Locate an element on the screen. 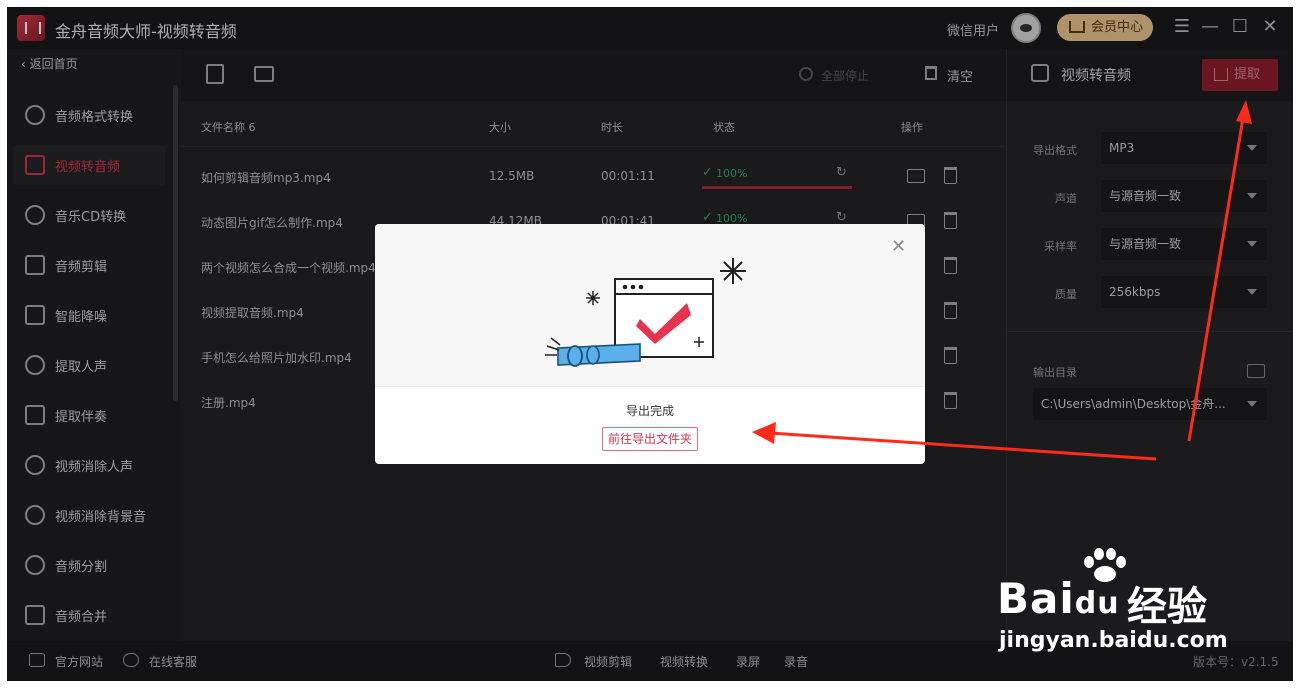 The width and height of the screenshot is (1300, 688). watermark-jingyan: 经验 is located at coordinates (1167, 607).